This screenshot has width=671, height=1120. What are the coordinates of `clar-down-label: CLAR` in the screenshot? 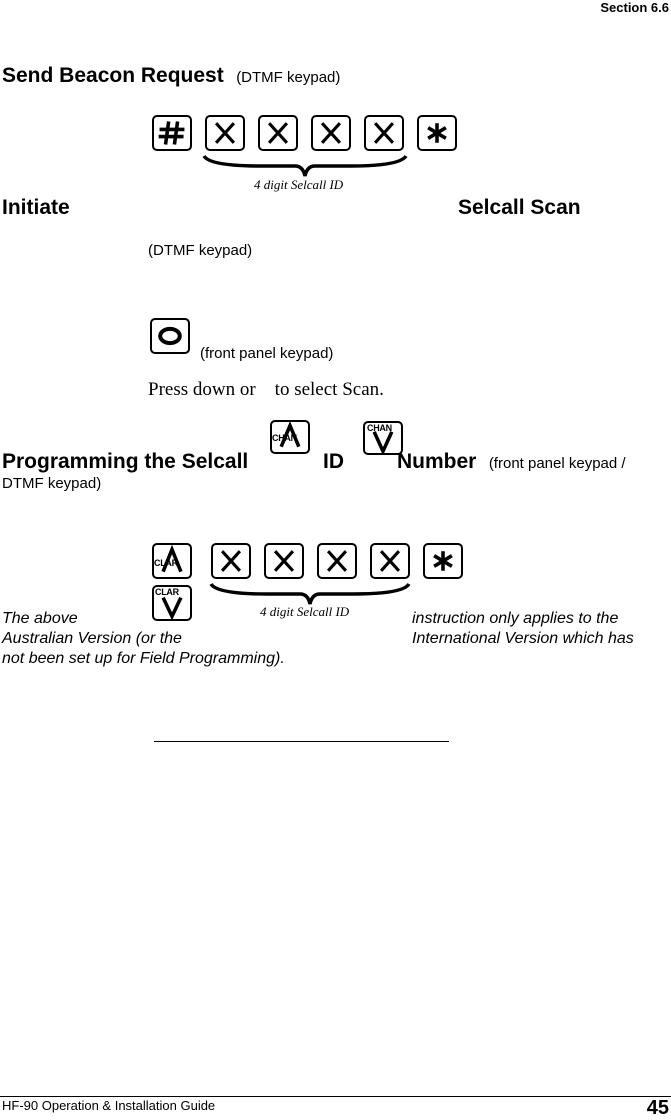 It's located at (167, 592).